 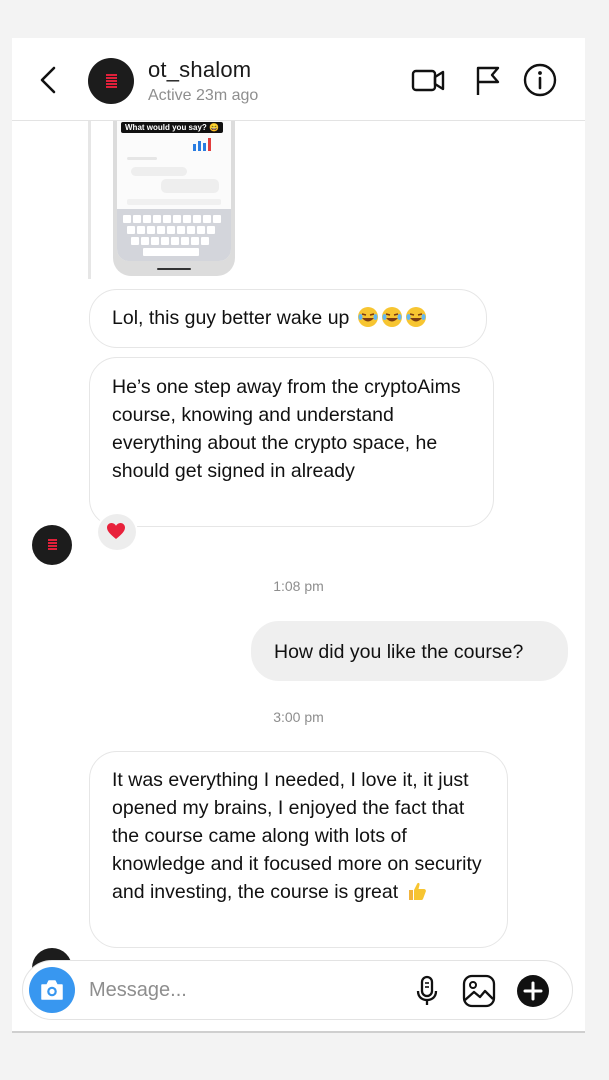 What do you see at coordinates (202, 144) in the screenshot?
I see `chart-icon` at bounding box center [202, 144].